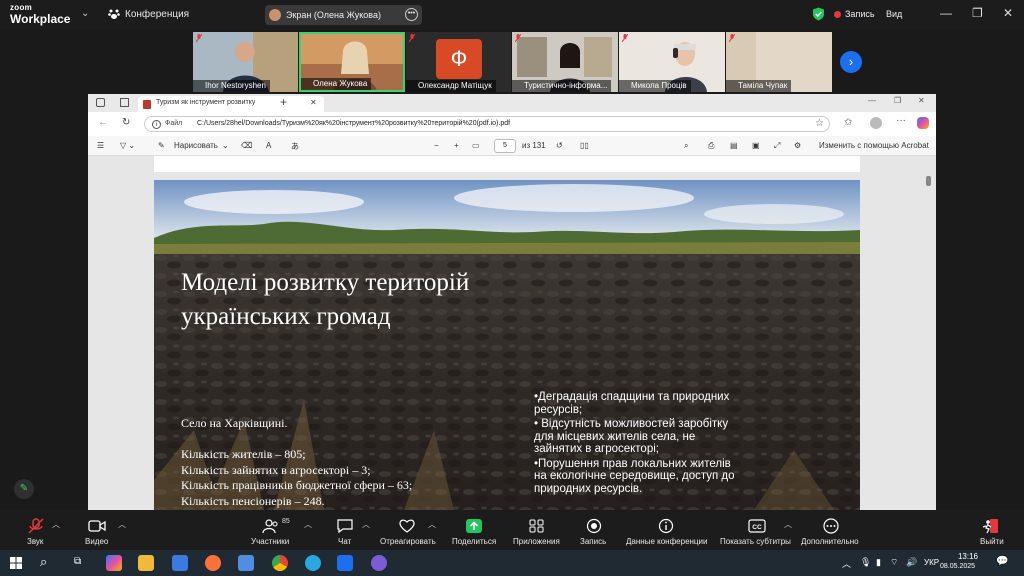  I want to click on viber-icon, so click(379, 563).